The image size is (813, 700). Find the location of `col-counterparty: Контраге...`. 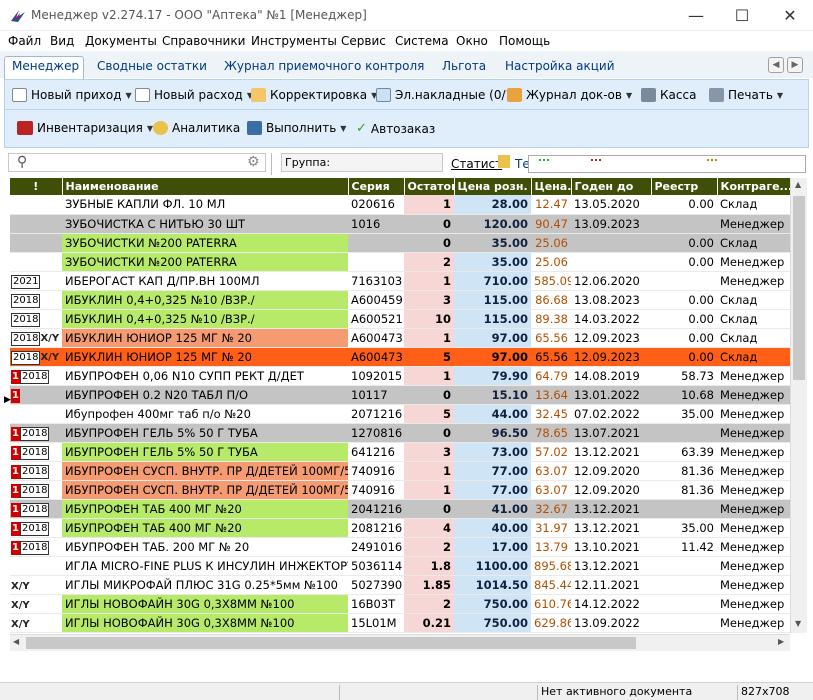

col-counterparty: Контраге... is located at coordinates (753, 186).